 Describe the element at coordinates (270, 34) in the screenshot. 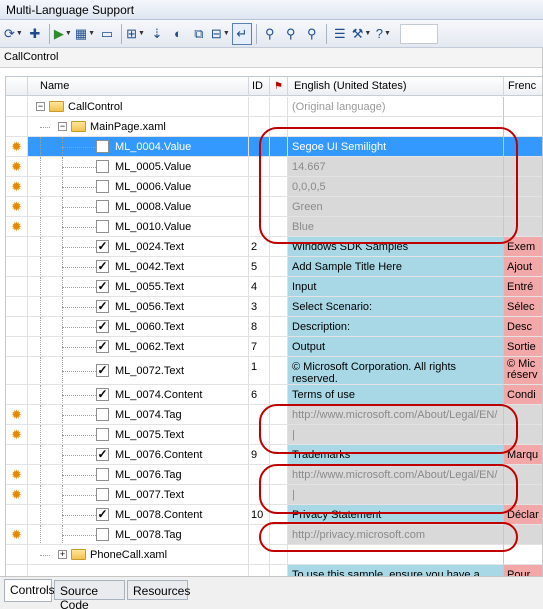

I see `find-button: ⚲` at that location.